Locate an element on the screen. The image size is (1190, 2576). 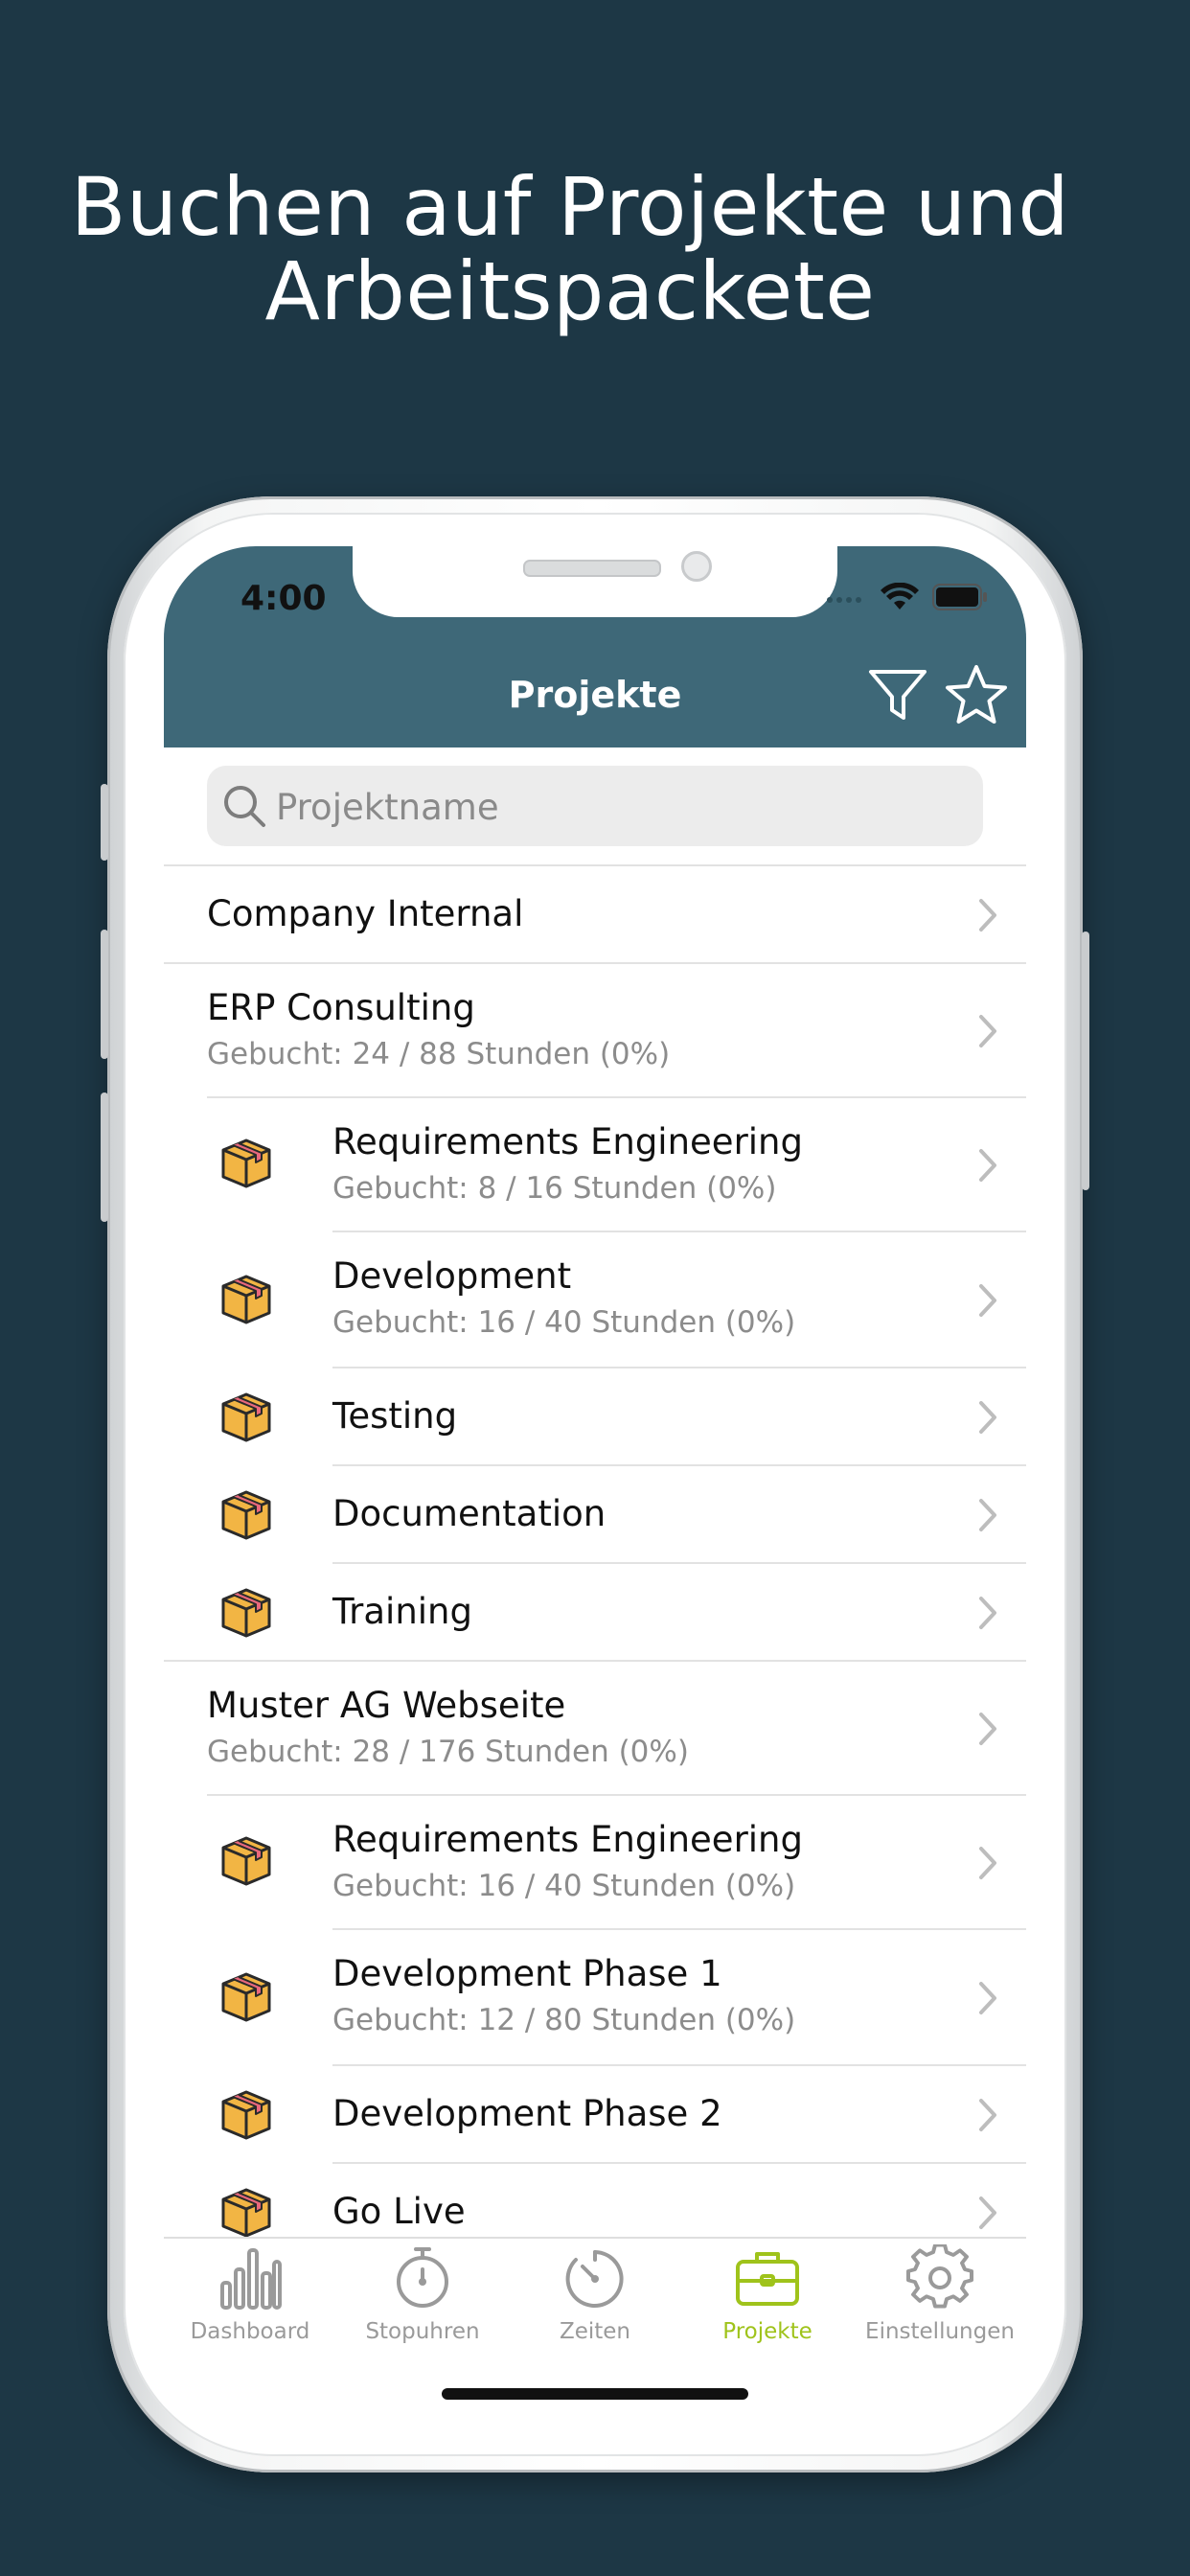
volume-down-button is located at coordinates (105, 1157).